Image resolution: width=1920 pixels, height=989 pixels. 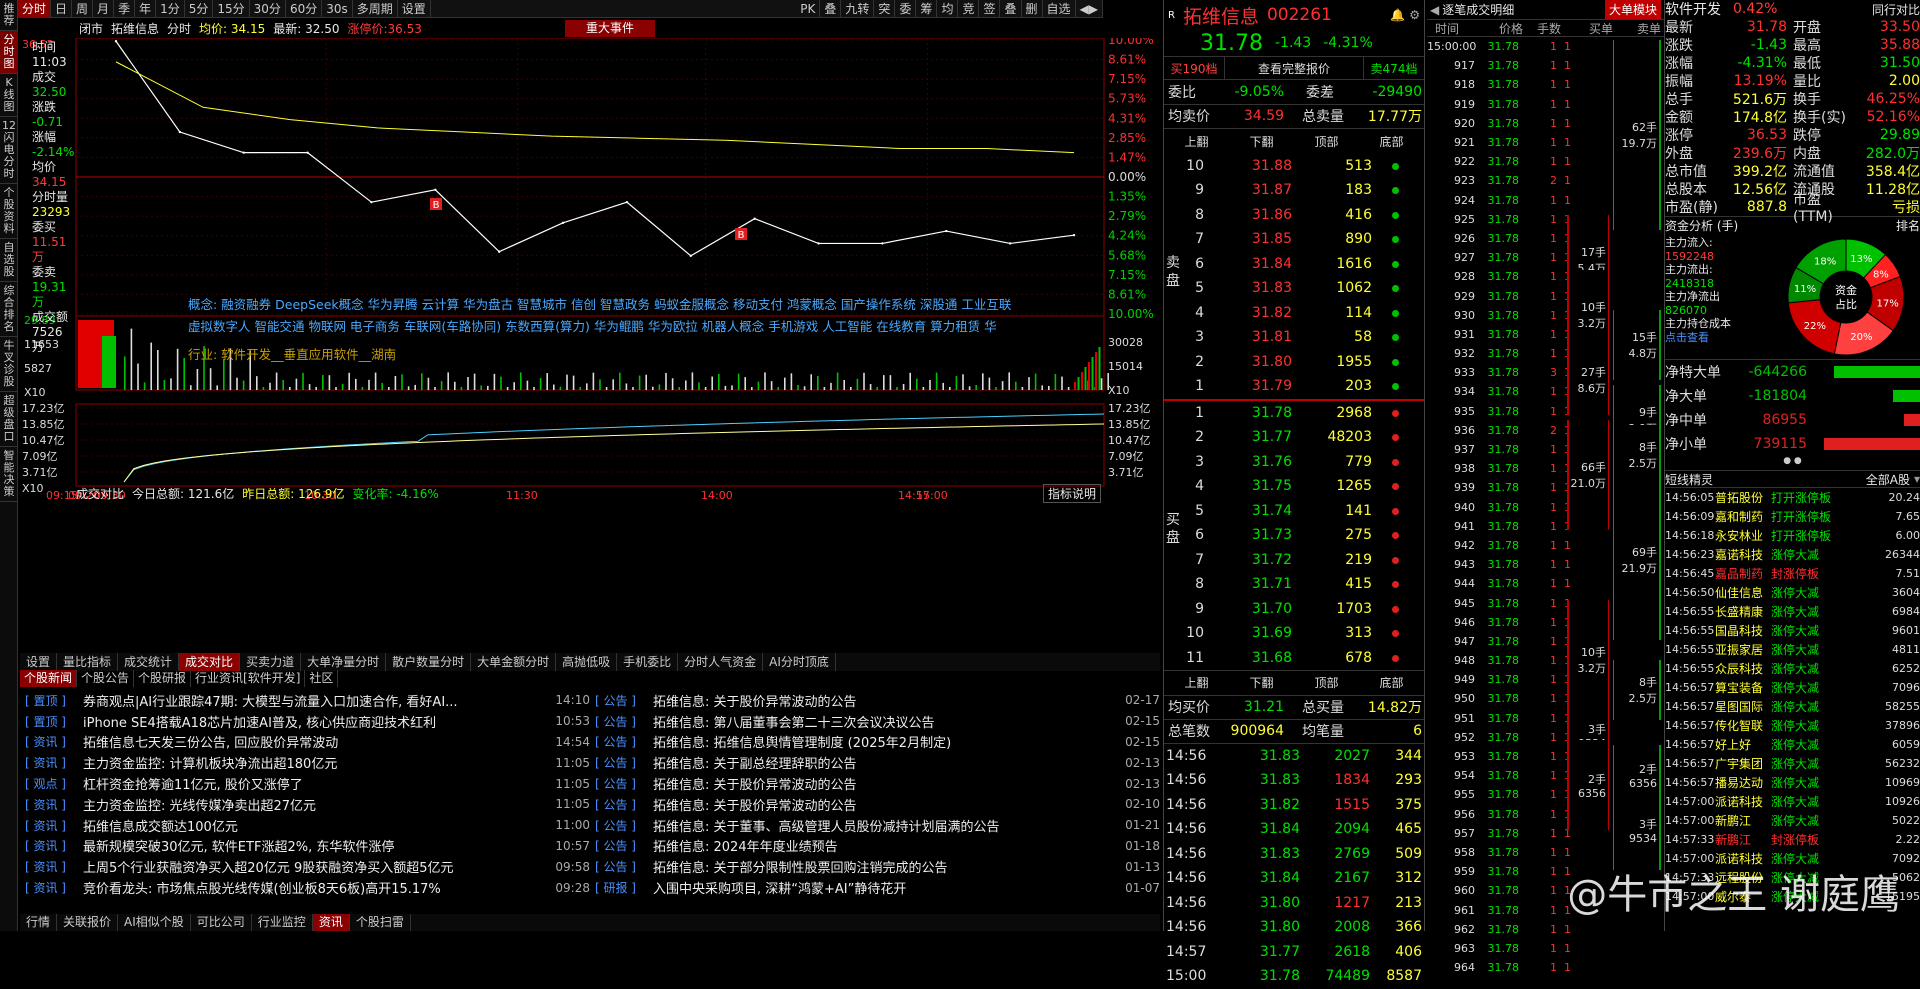 I want to click on sell-level-row: 3 31.81 58, so click(x=1294, y=337).